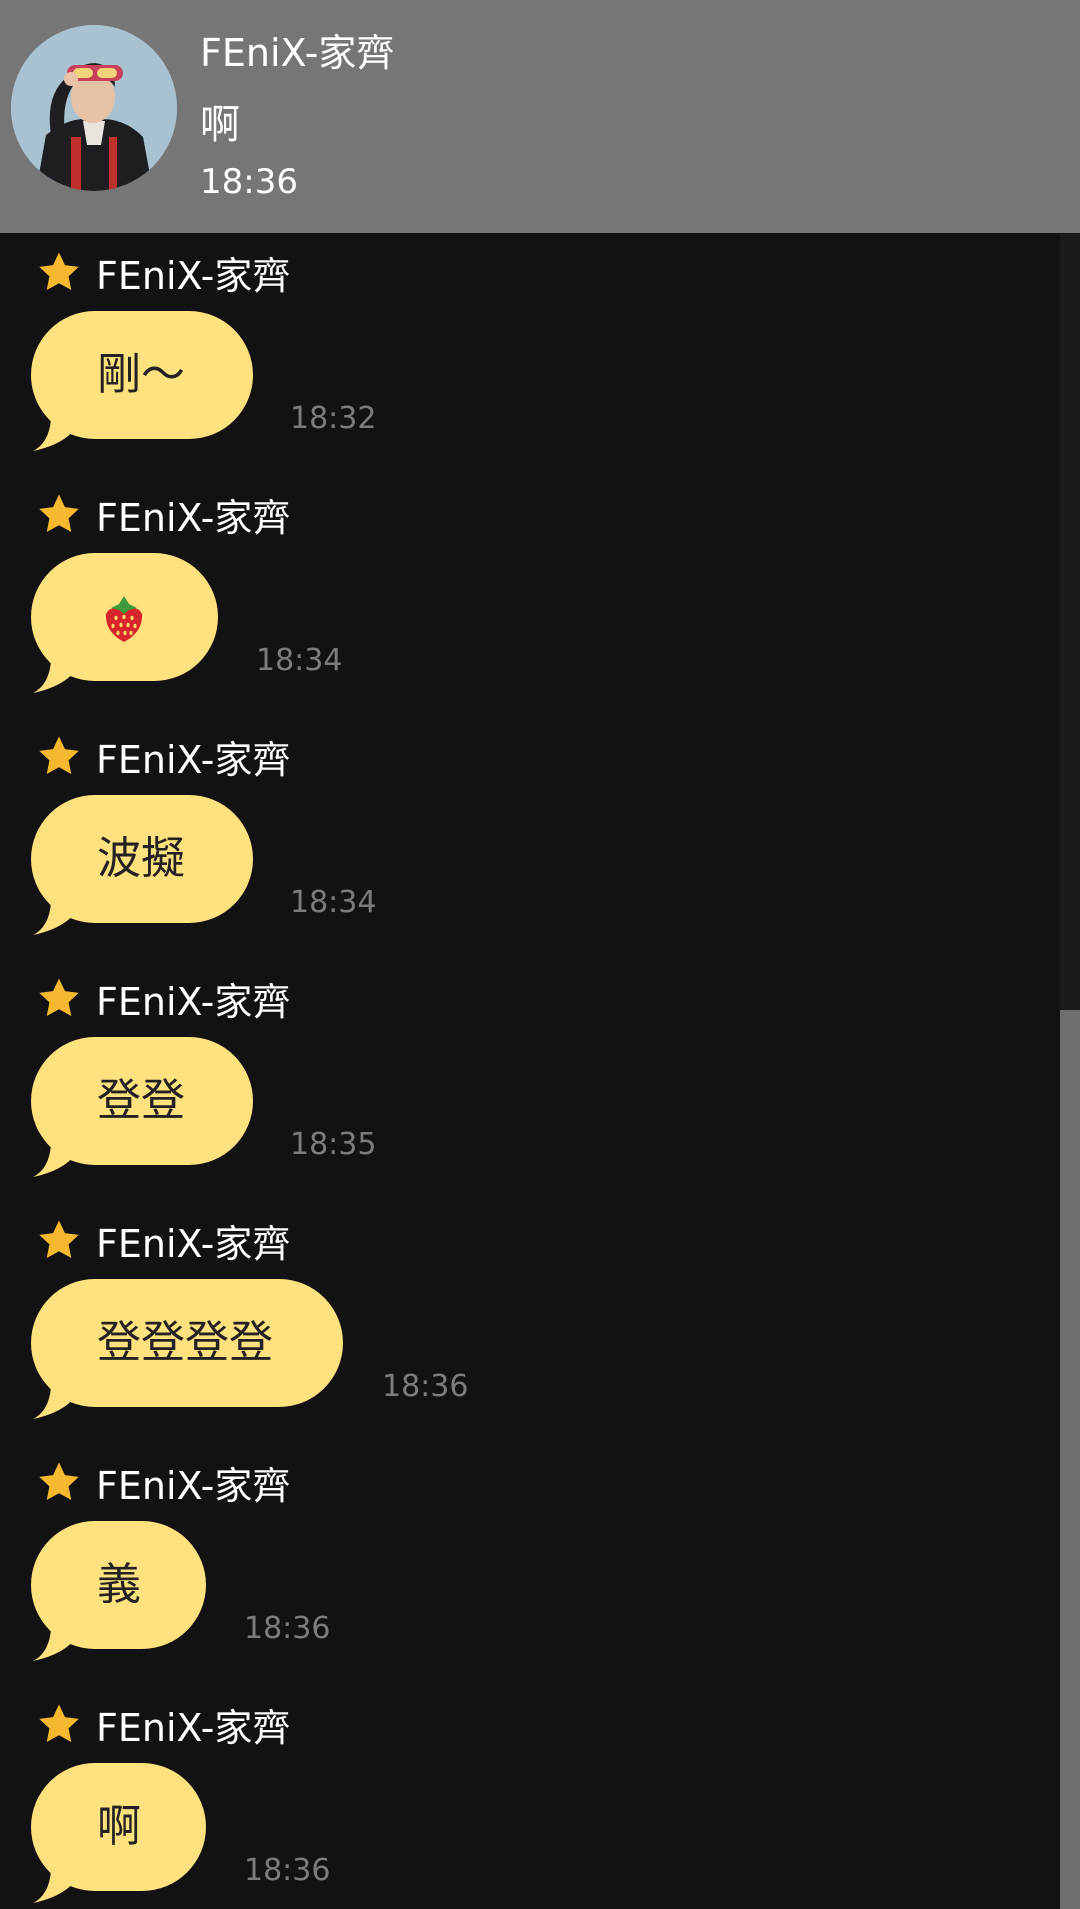  I want to click on message-bubble: 登登, so click(142, 1101).